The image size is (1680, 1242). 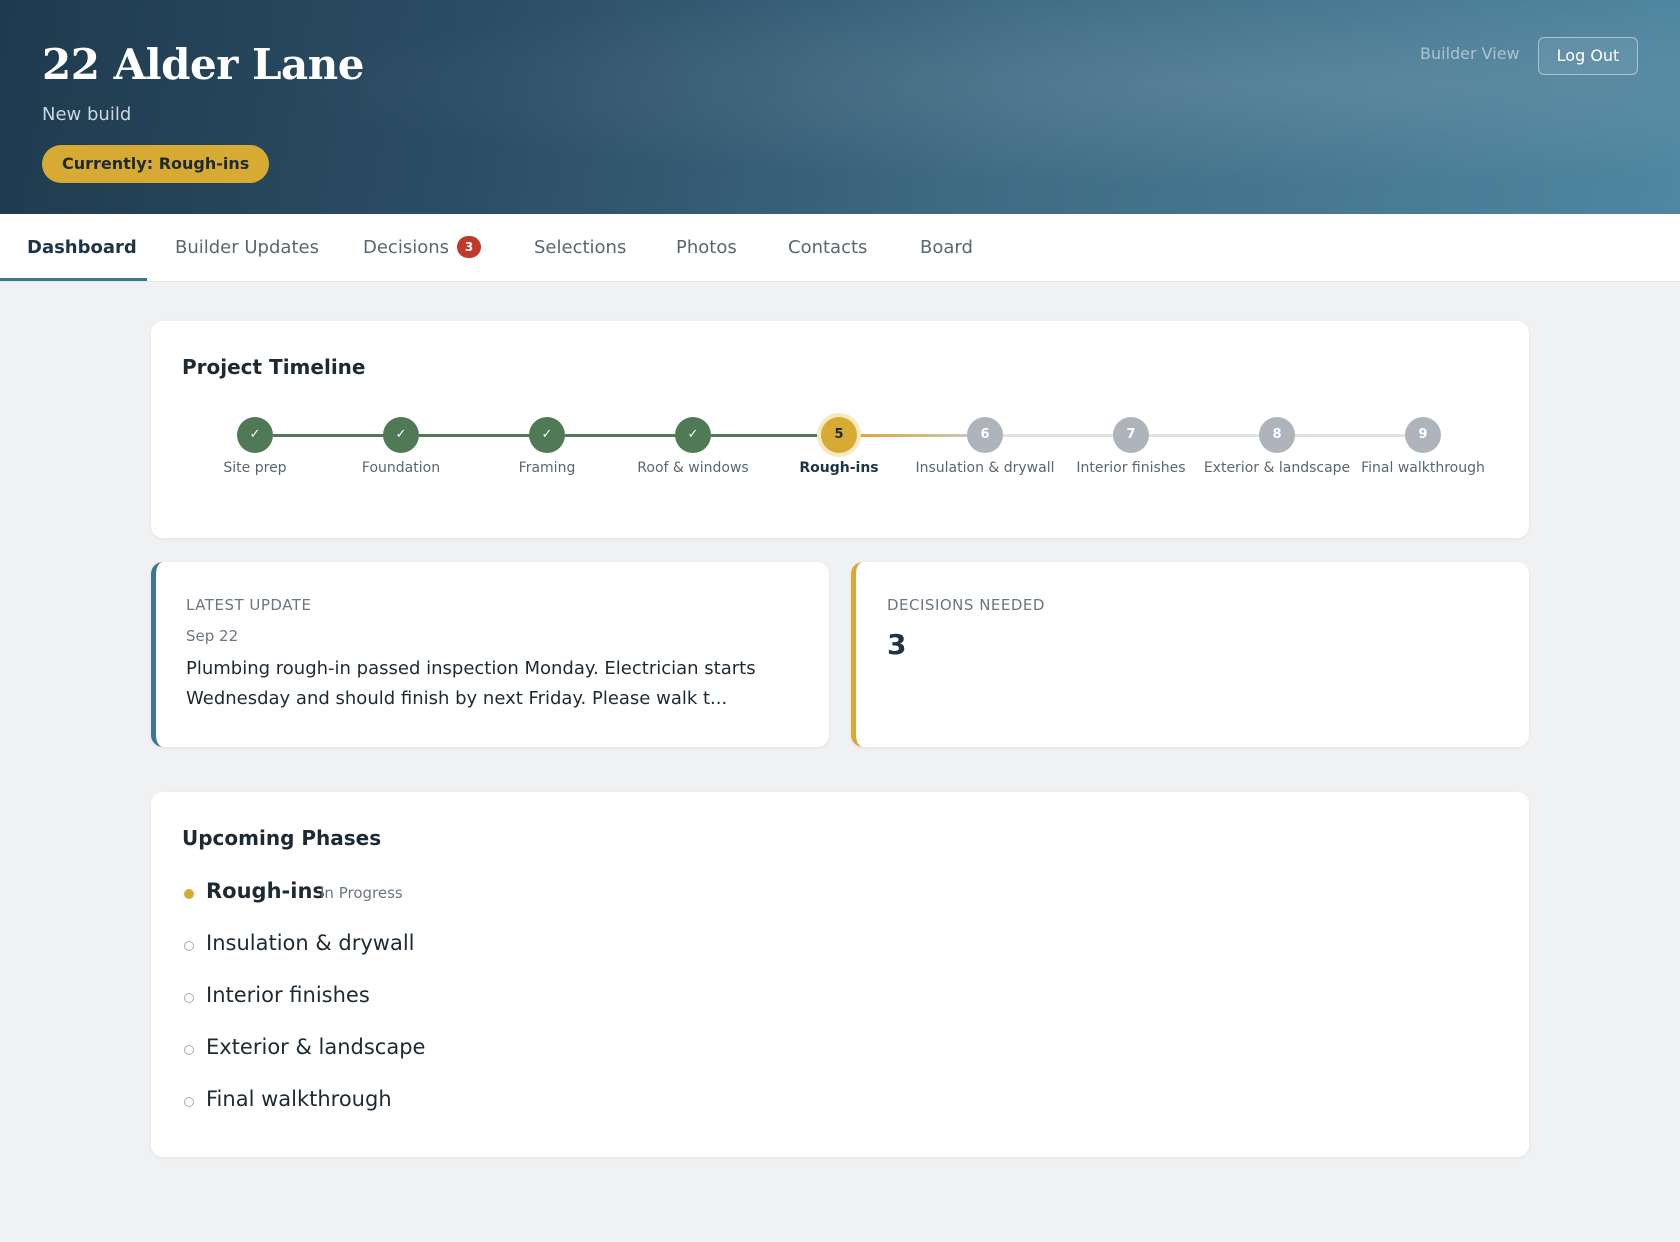 I want to click on tab-selections: Selections, so click(x=580, y=248).